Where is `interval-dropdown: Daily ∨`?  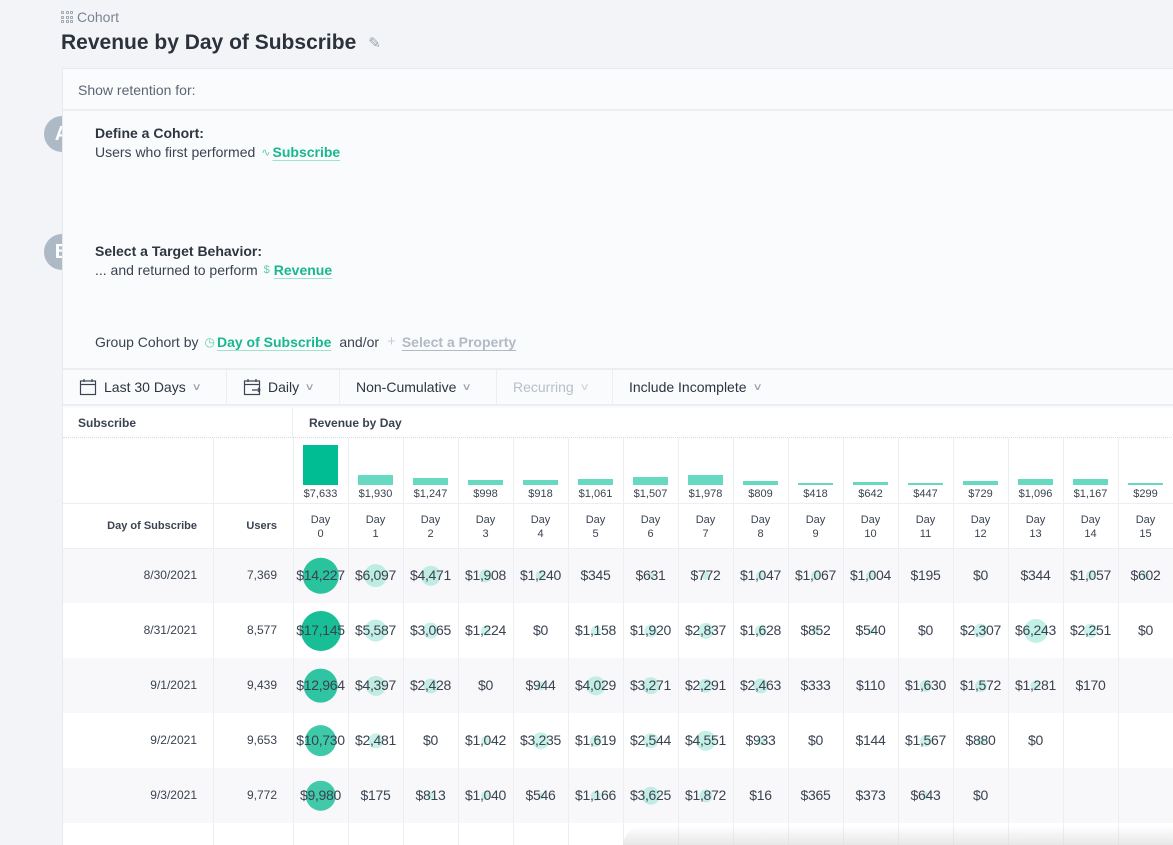 interval-dropdown: Daily ∨ is located at coordinates (283, 387).